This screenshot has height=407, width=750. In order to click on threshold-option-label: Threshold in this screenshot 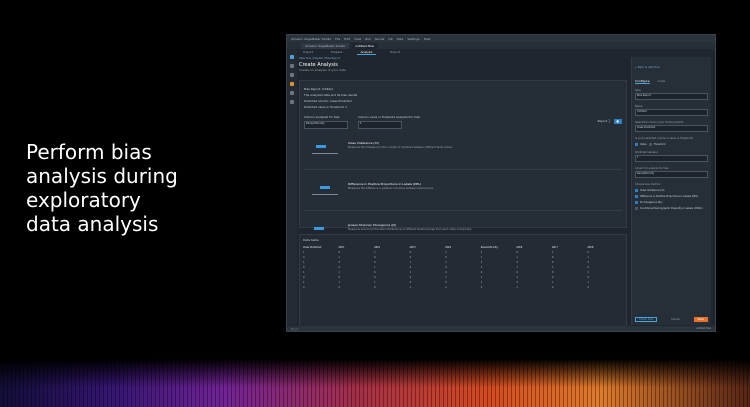, I will do `click(659, 144)`.